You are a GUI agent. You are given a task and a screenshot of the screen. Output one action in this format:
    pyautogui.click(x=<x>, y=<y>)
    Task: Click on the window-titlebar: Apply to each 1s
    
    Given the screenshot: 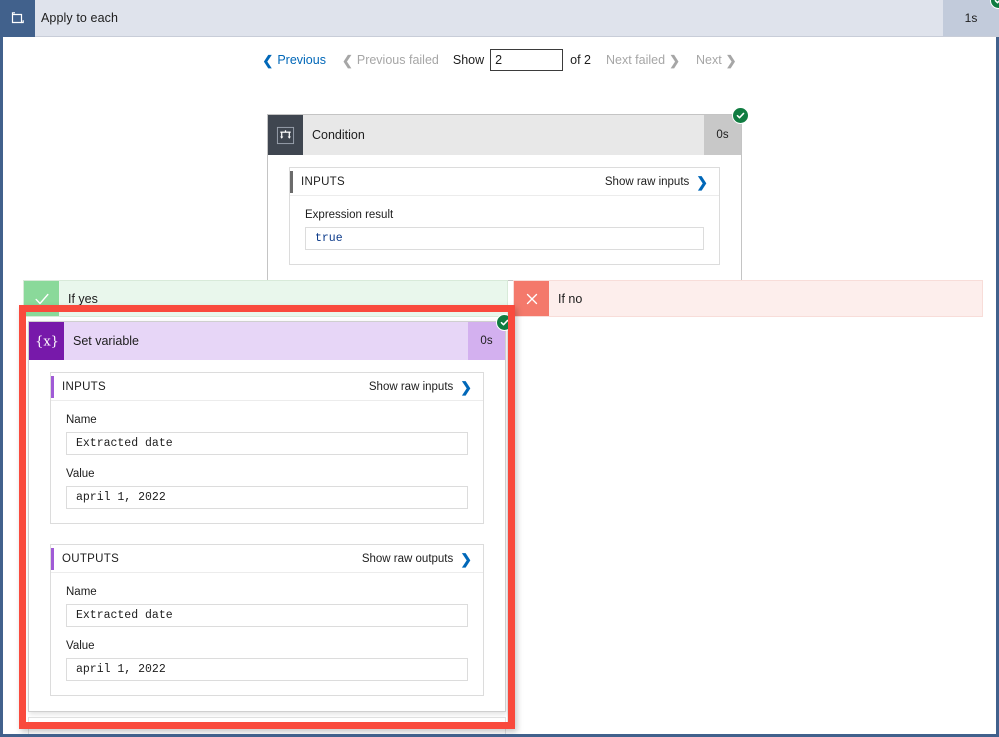 What is the action you would take?
    pyautogui.click(x=499, y=18)
    